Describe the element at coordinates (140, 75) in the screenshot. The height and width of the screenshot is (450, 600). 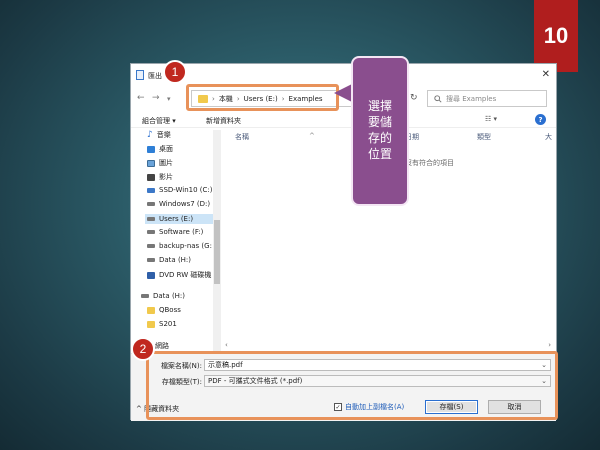
I see `app-icon` at that location.